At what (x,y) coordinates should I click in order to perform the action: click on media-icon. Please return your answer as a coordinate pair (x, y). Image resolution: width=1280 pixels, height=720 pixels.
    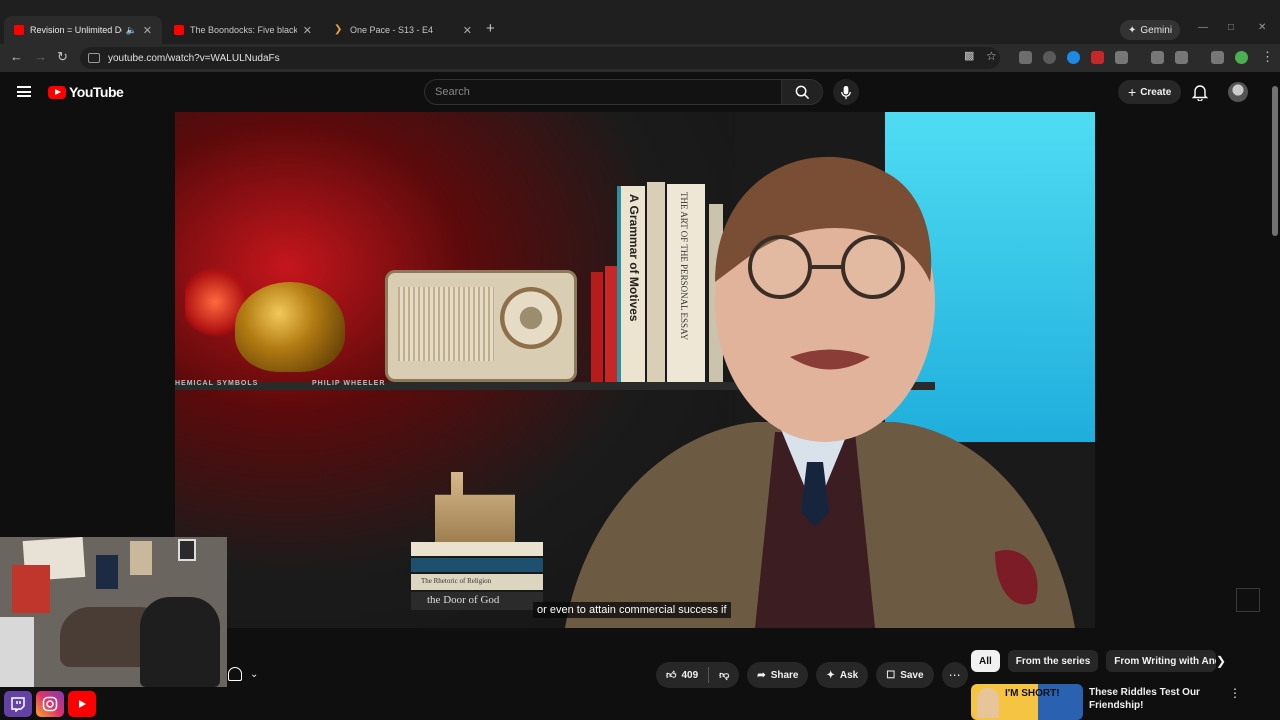
    Looking at the image, I should click on (1217, 57).